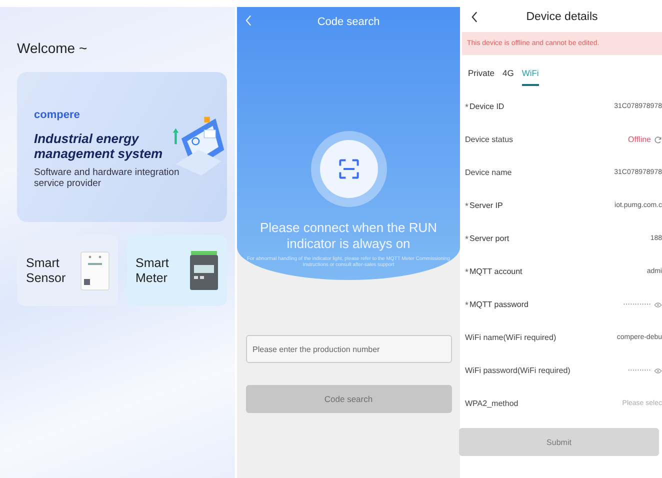 The width and height of the screenshot is (662, 478). What do you see at coordinates (508, 75) in the screenshot?
I see `tab: 4G` at bounding box center [508, 75].